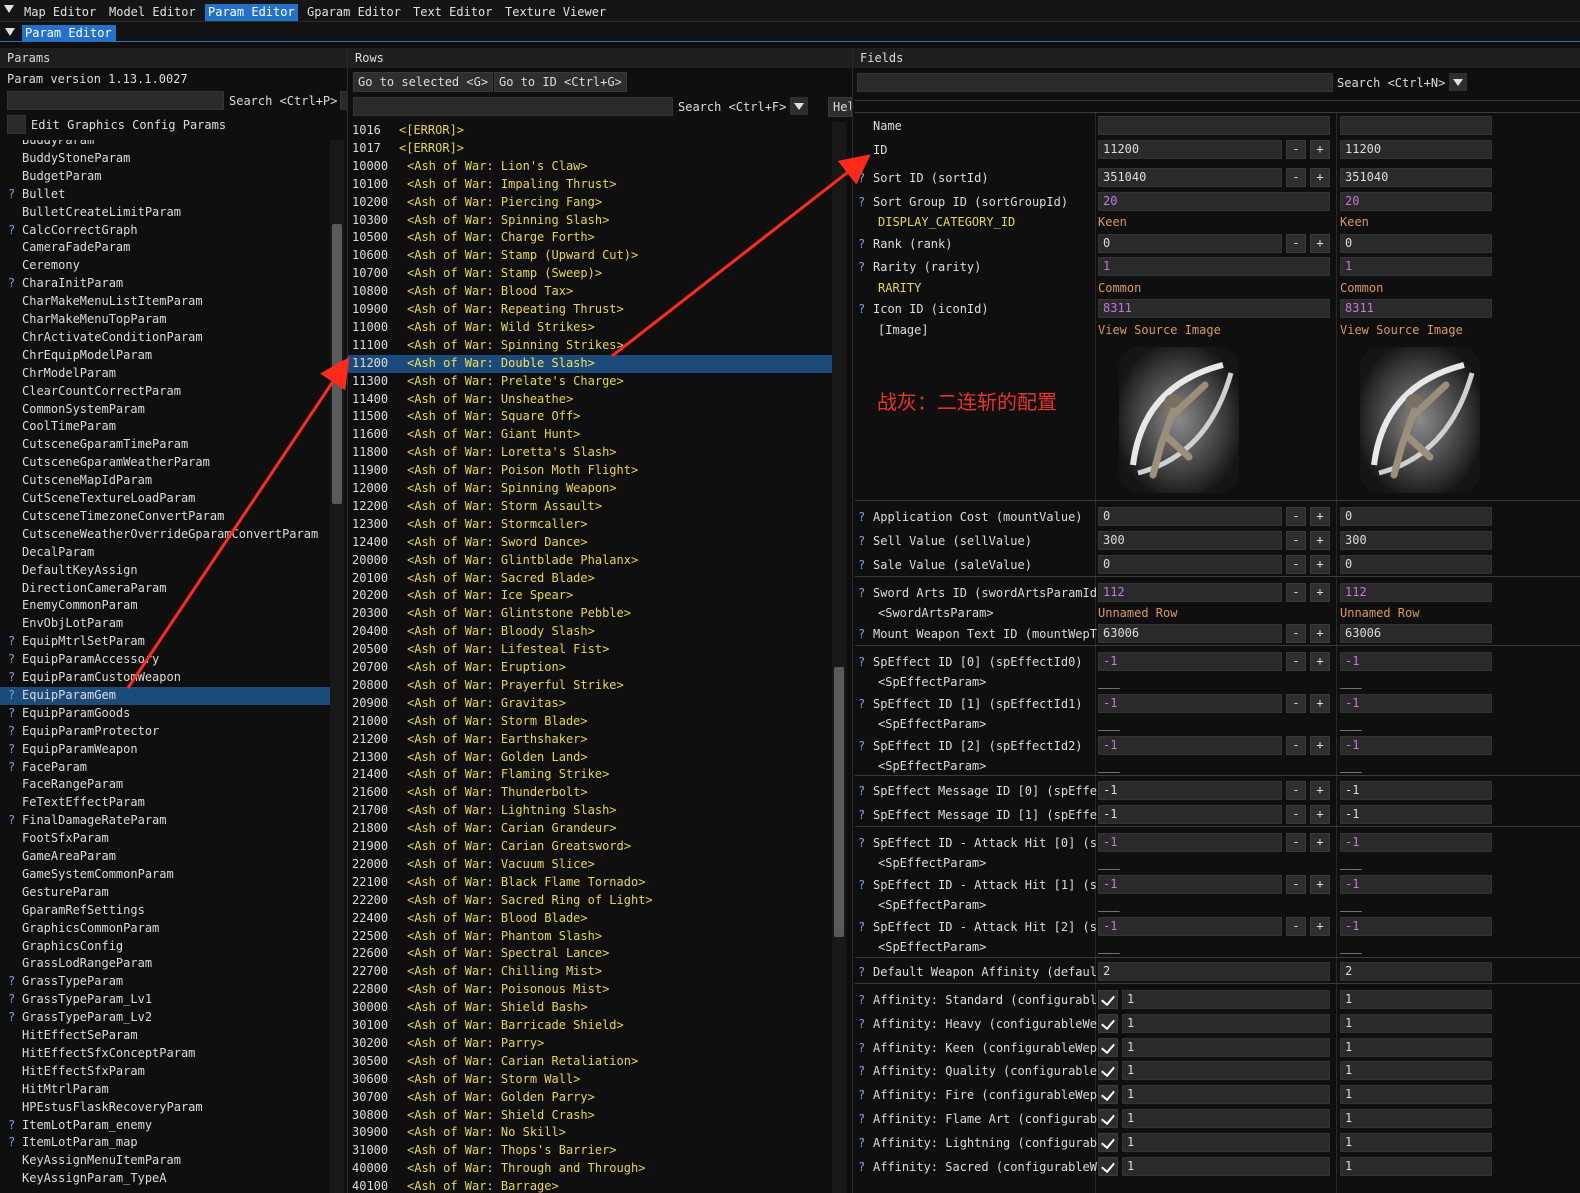 The height and width of the screenshot is (1193, 1580). I want to click on arrow-row-to-field, so click(741, 256).